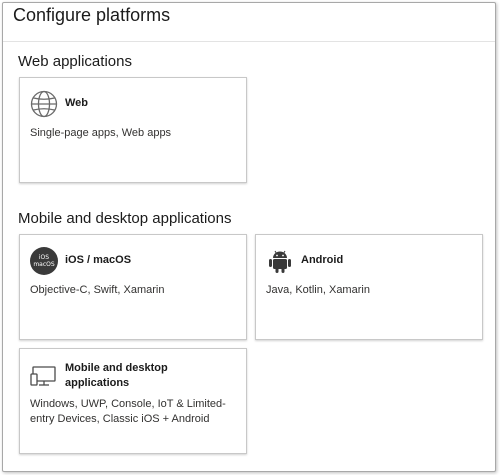 The height and width of the screenshot is (475, 500). I want to click on desktop-card-title: Mobile and desktop applications, so click(116, 375).